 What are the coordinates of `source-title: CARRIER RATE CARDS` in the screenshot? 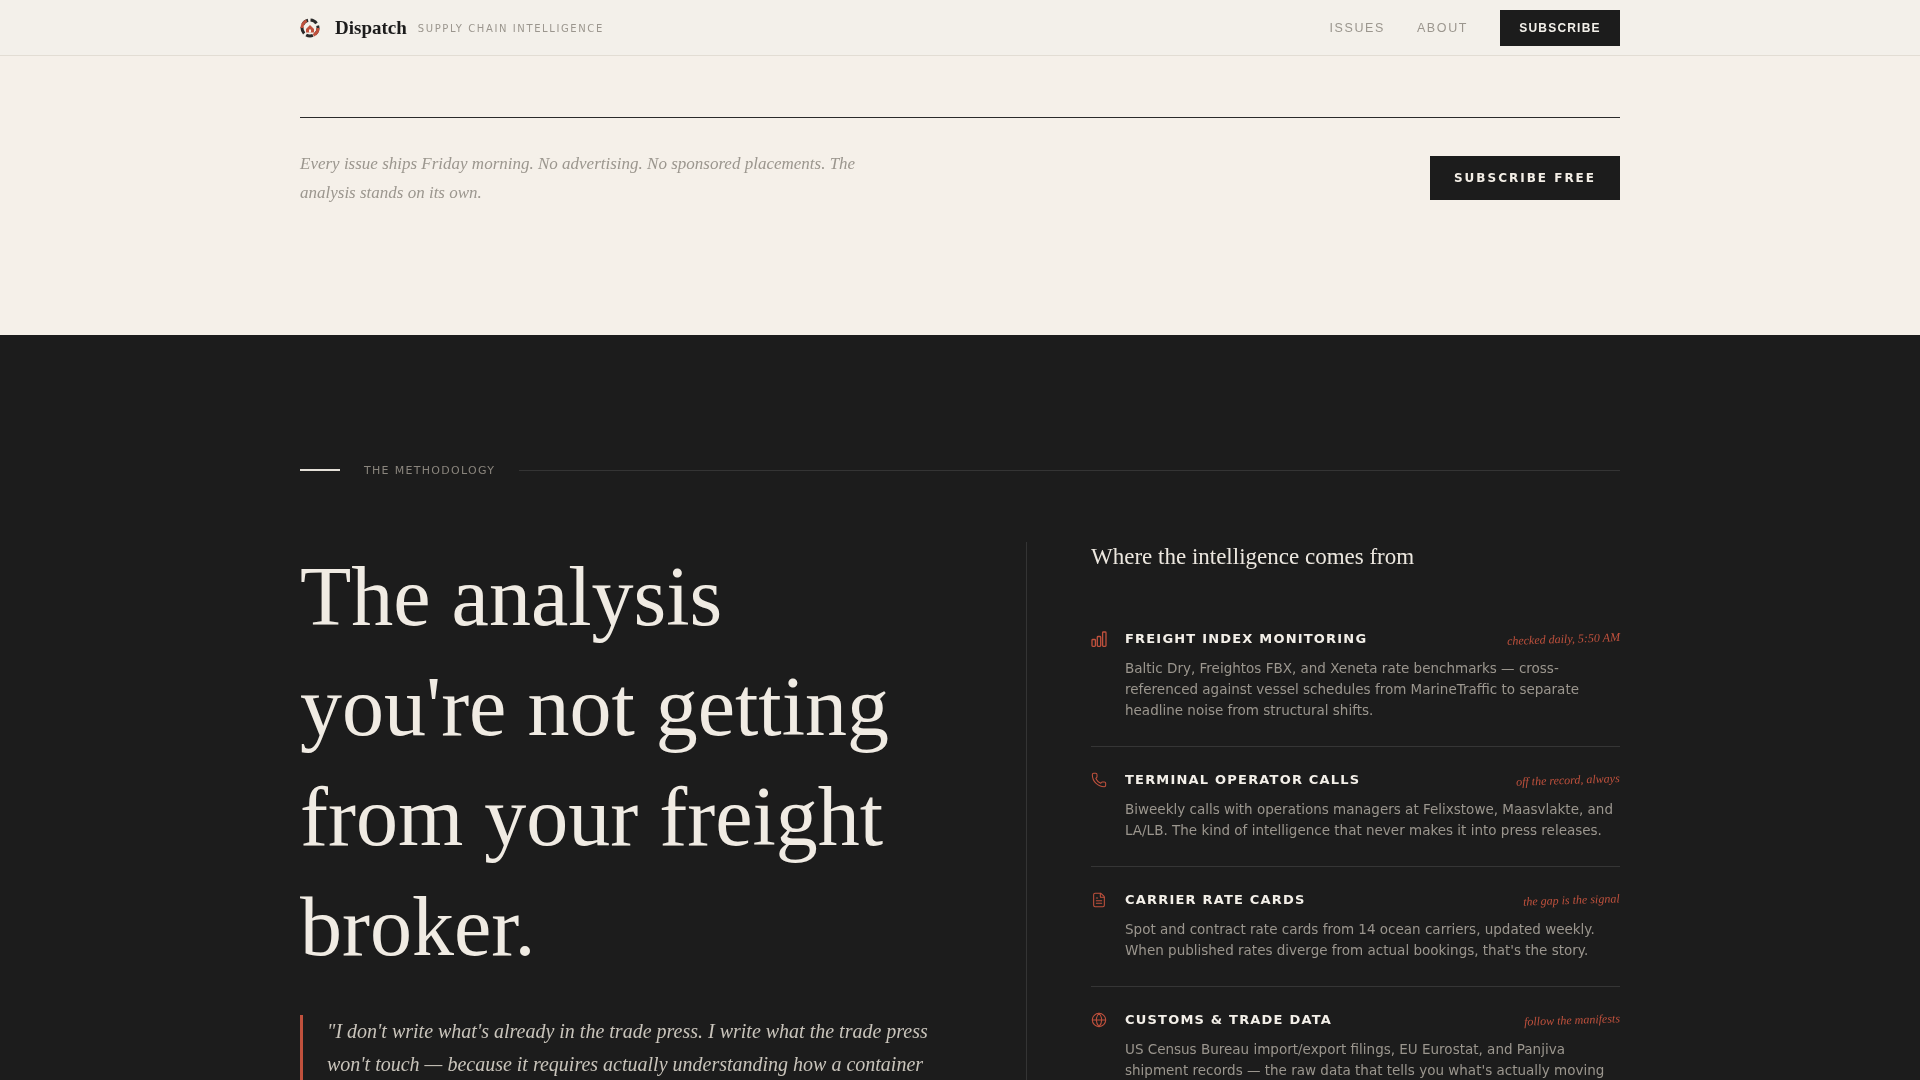 It's located at (1215, 900).